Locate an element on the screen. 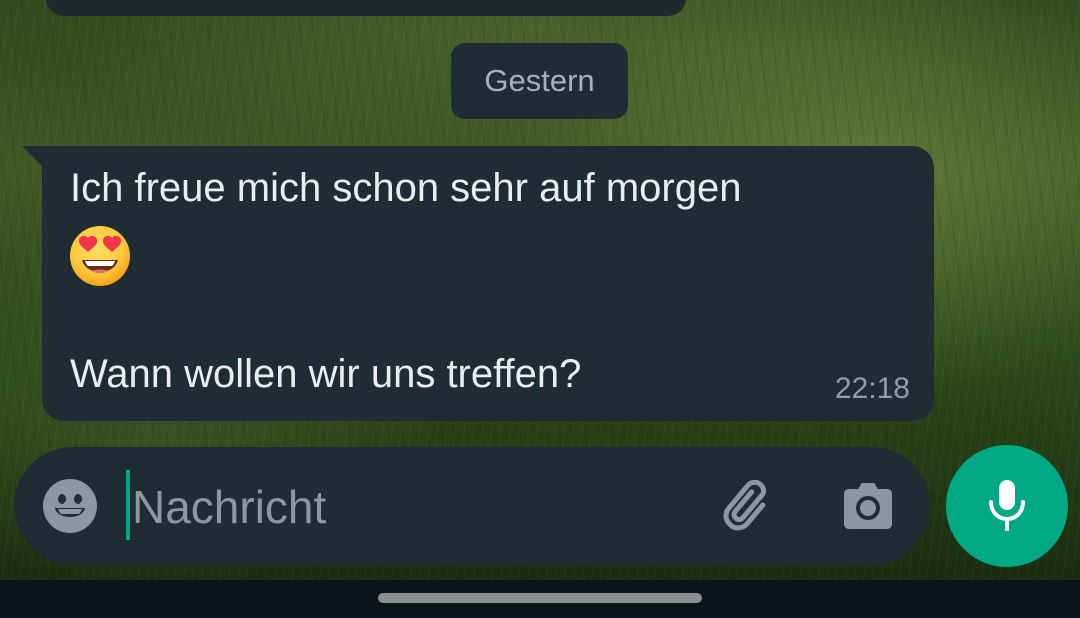 This screenshot has width=1080, height=618. voice-message-button is located at coordinates (1007, 506).